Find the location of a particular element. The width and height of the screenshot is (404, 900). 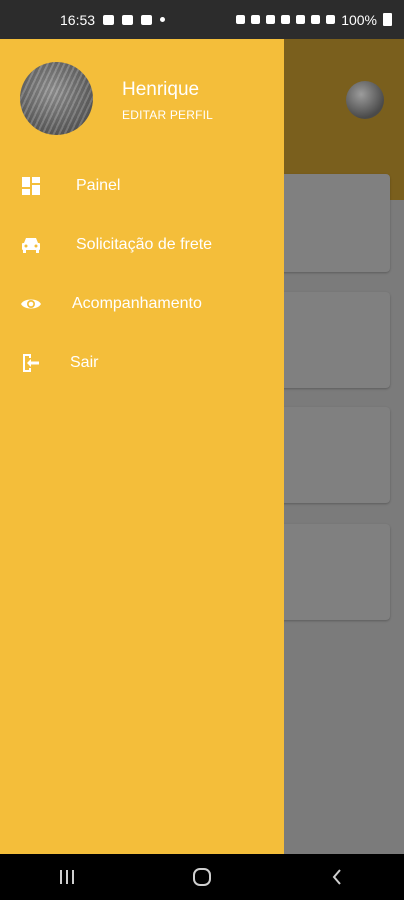

cloud-icon is located at coordinates (109, 19).